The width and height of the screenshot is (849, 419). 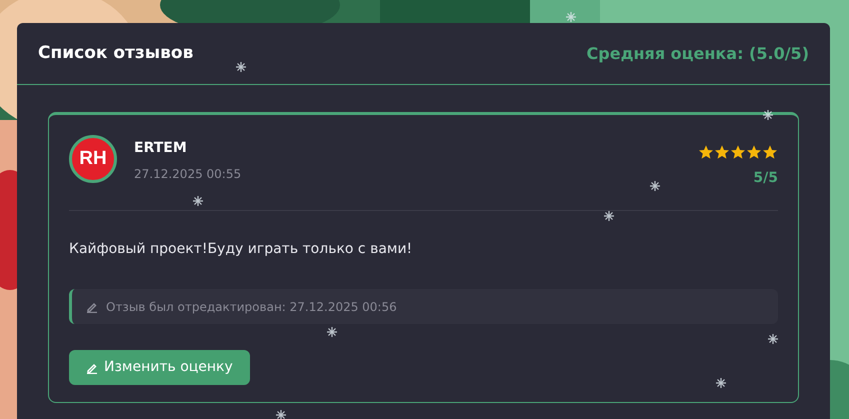 What do you see at coordinates (251, 307) in the screenshot?
I see `edit-note-text: Отзыв был отредактирован: 27.12.2025 00:56` at bounding box center [251, 307].